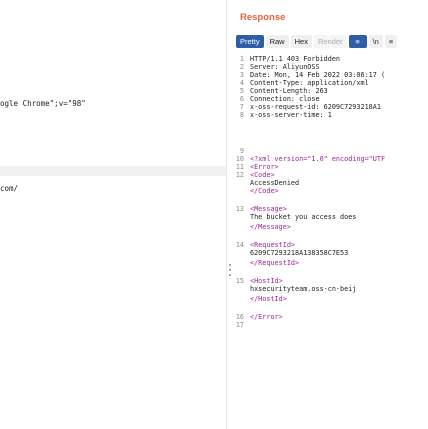  I want to click on line-number: 11, so click(239, 167).